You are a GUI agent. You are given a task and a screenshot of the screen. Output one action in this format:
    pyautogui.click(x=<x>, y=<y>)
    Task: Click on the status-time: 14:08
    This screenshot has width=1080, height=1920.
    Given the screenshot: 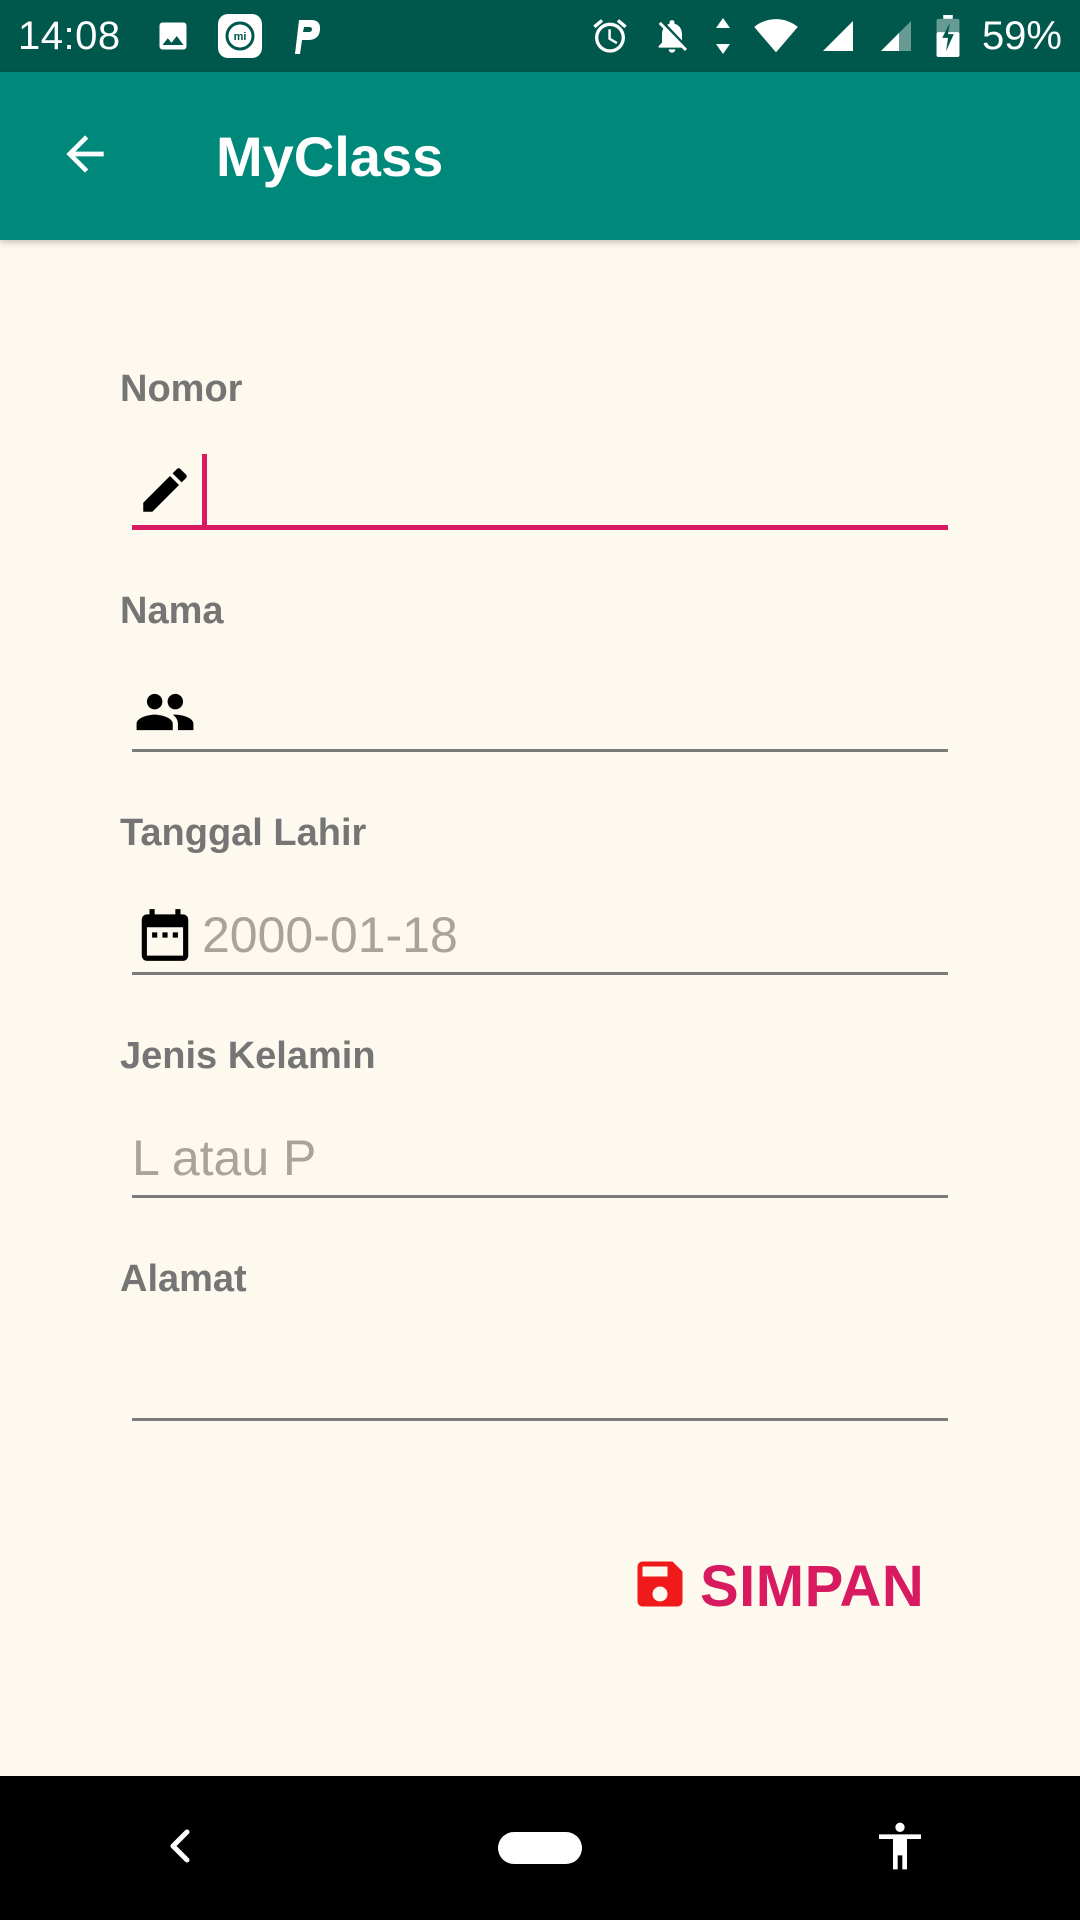 What is the action you would take?
    pyautogui.click(x=69, y=35)
    